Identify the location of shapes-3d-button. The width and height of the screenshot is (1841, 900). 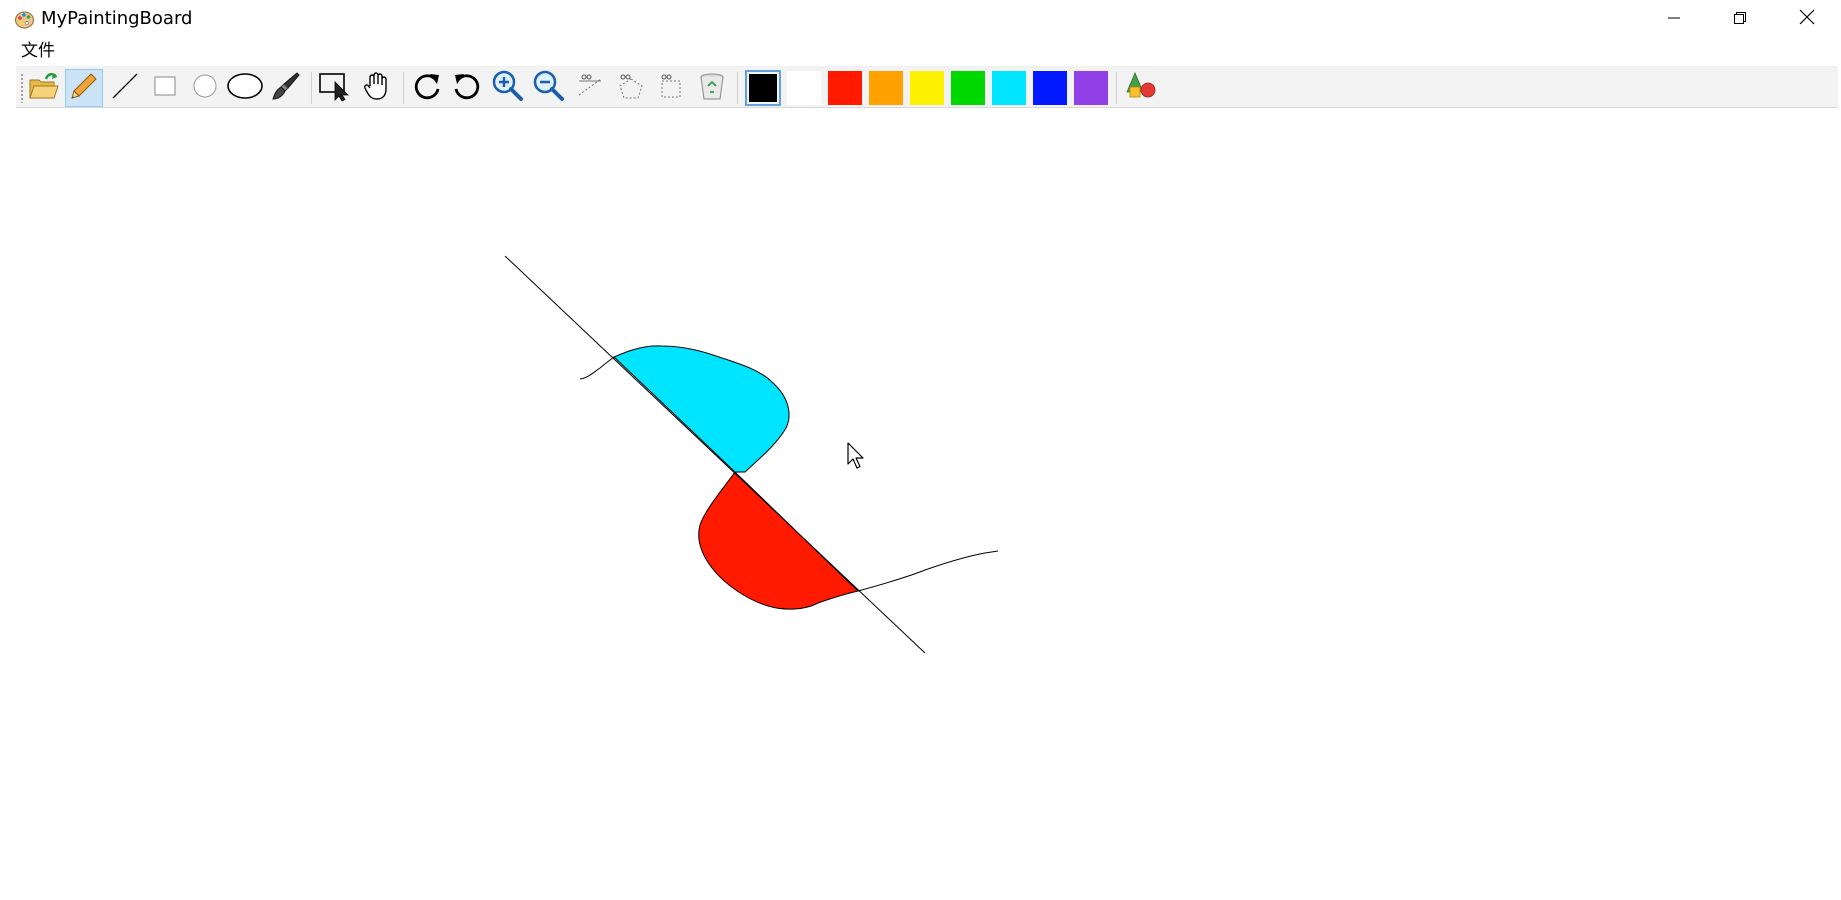
(1141, 88).